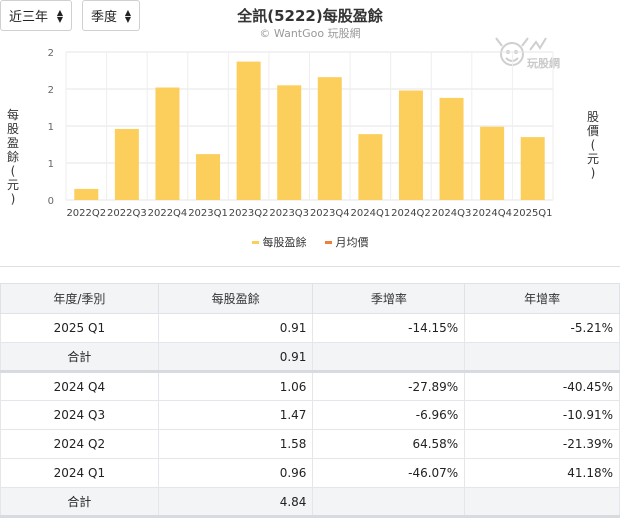  What do you see at coordinates (371, 213) in the screenshot?
I see `x-tick-label: 2024Q1` at bounding box center [371, 213].